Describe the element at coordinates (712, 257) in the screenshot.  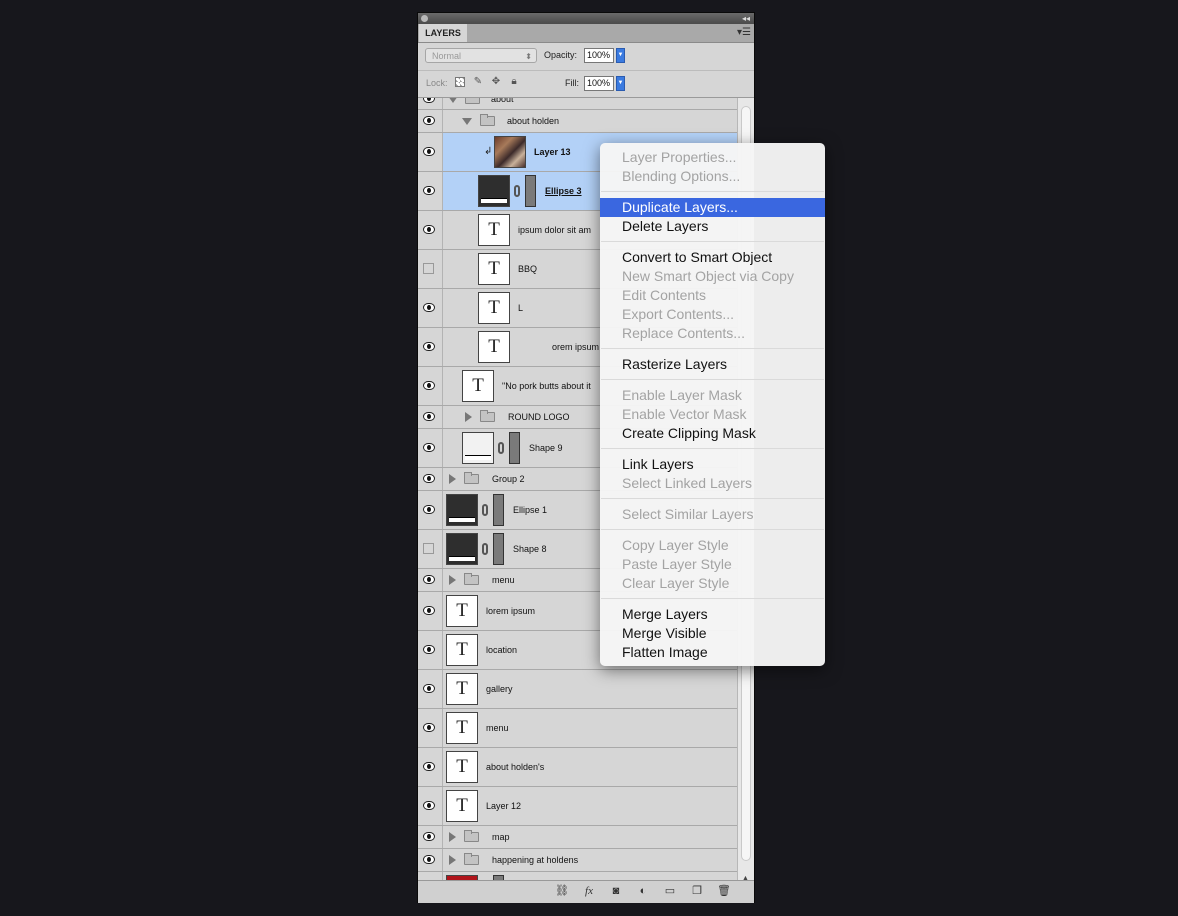
I see `menu-item-convert-to-smart-object: Convert to Smart Object` at that location.